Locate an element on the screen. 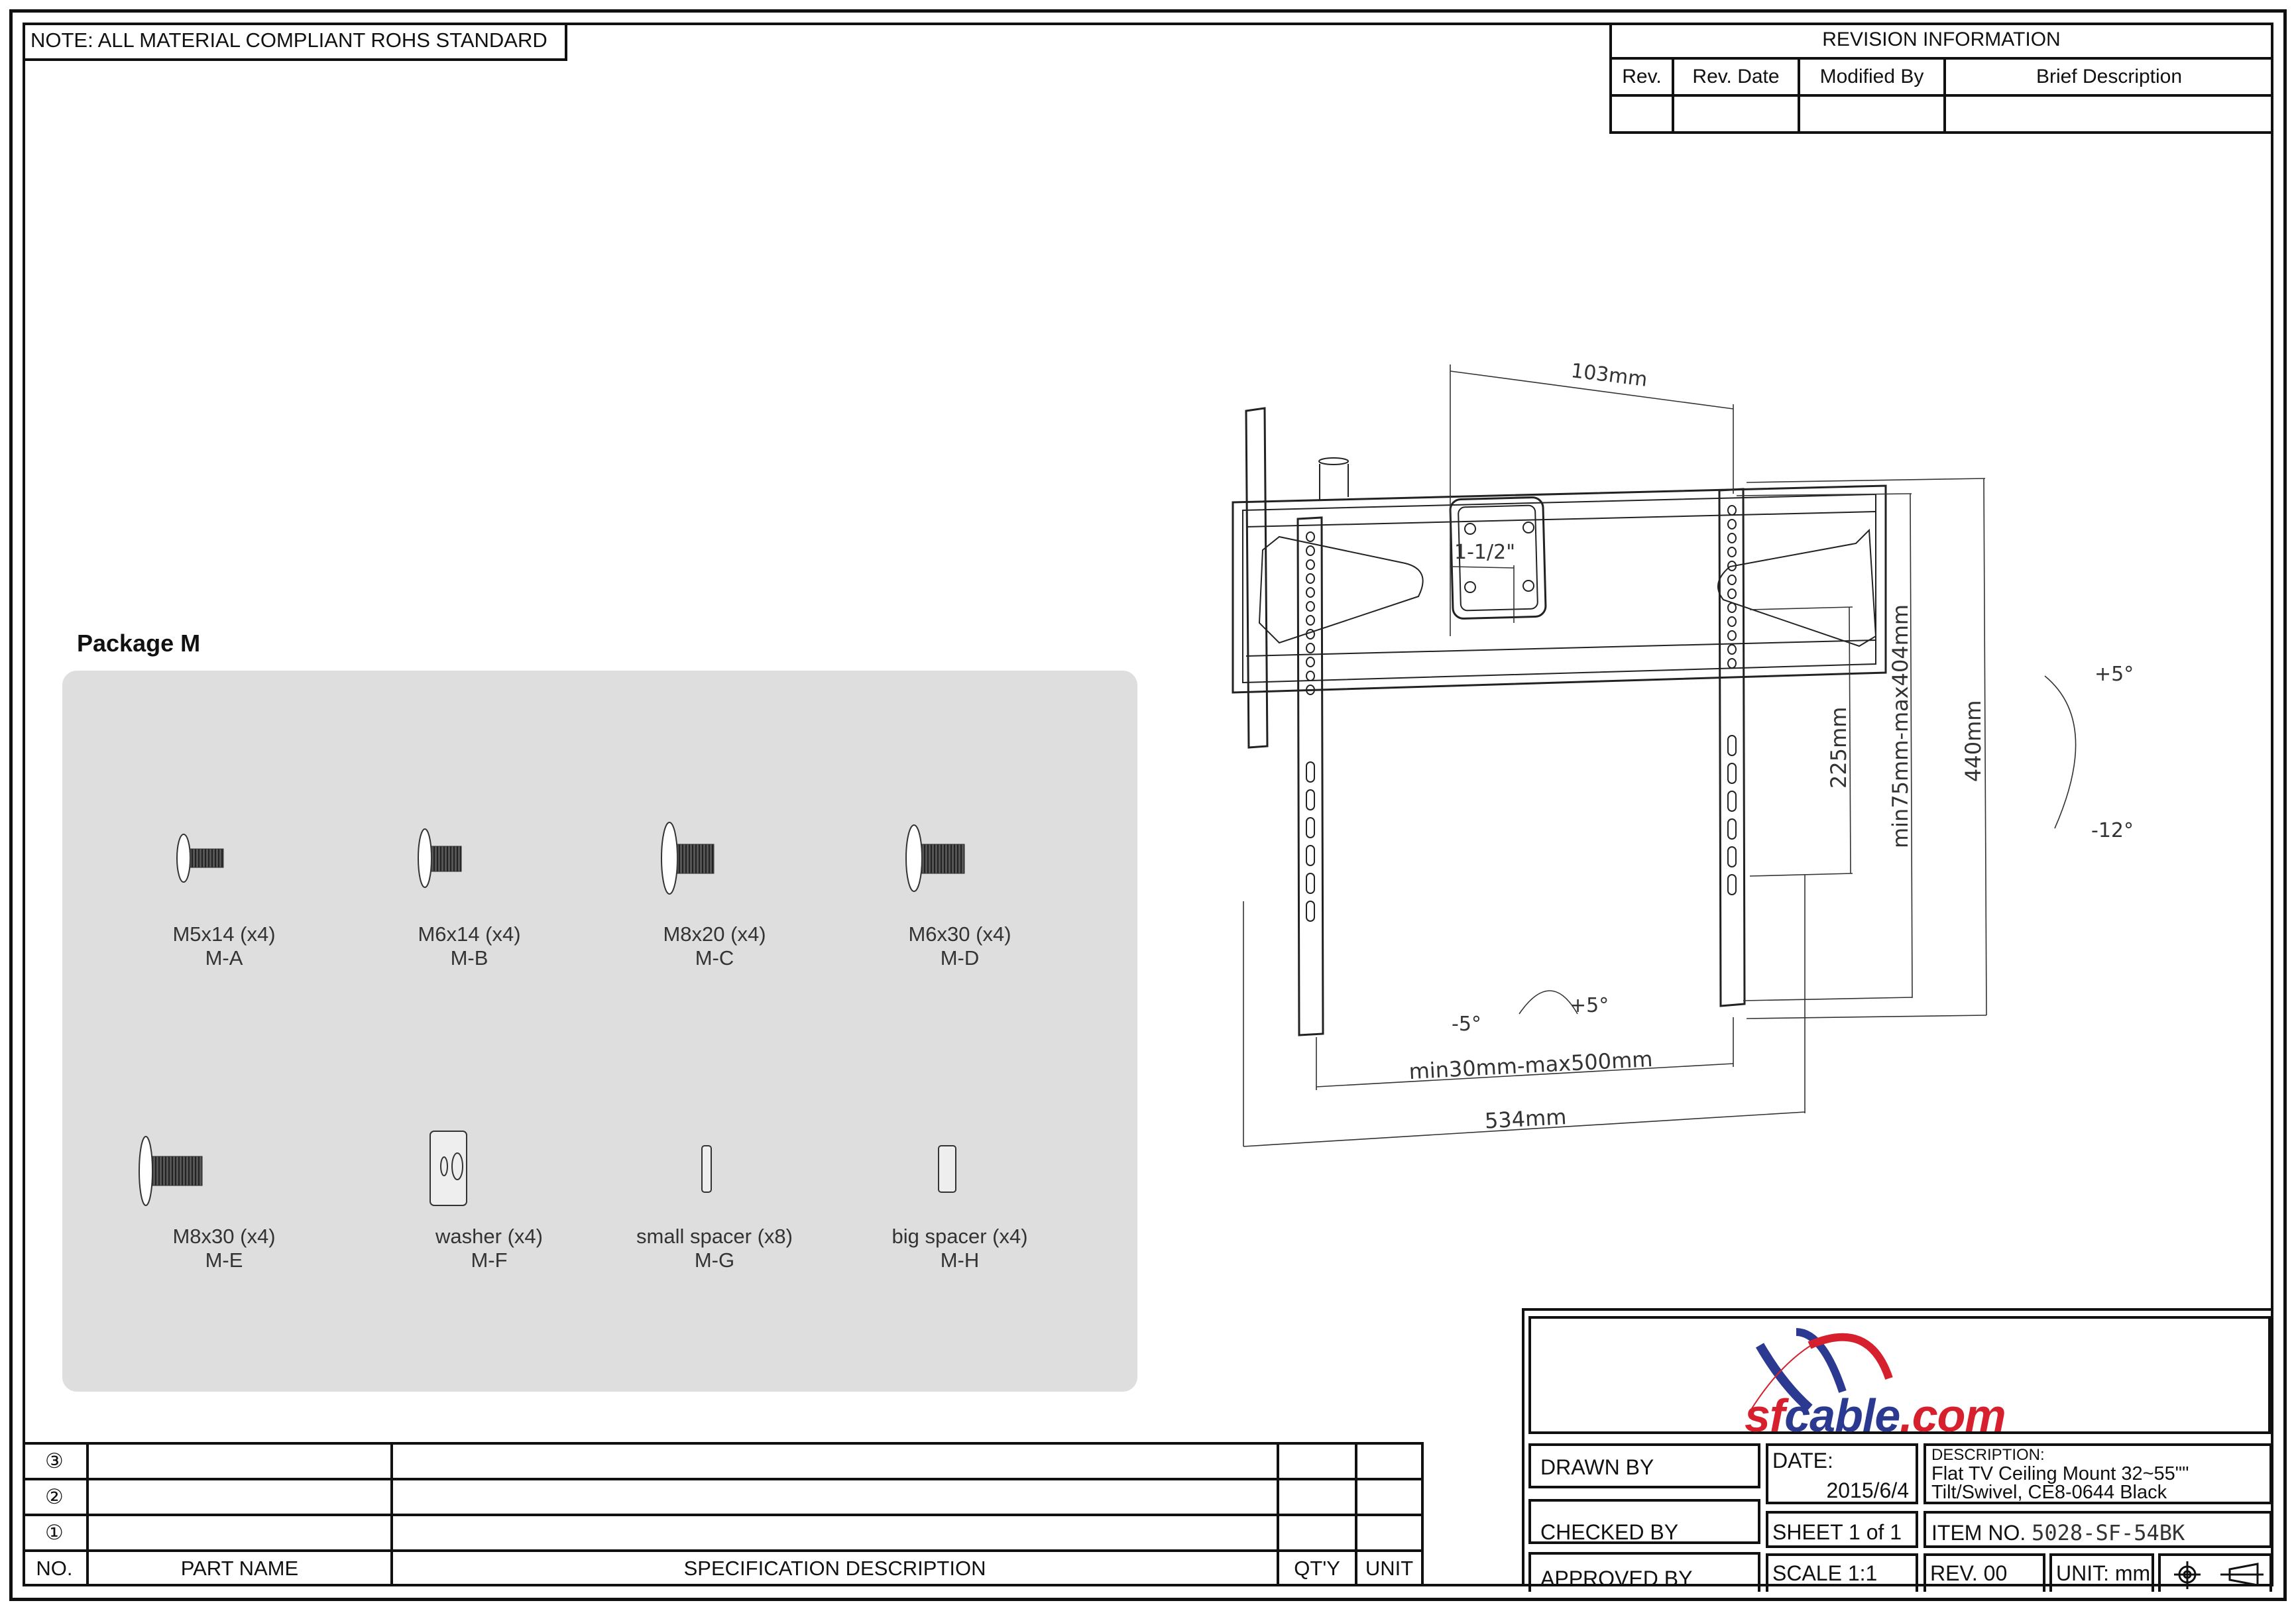  projection-cell is located at coordinates (2215, 1572).